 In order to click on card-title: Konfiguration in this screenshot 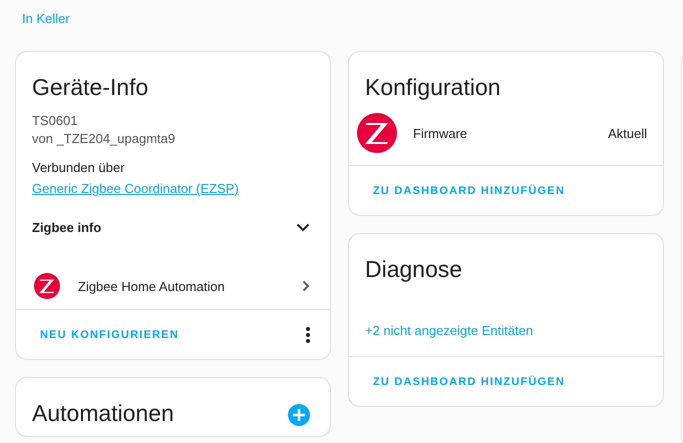, I will do `click(433, 87)`.